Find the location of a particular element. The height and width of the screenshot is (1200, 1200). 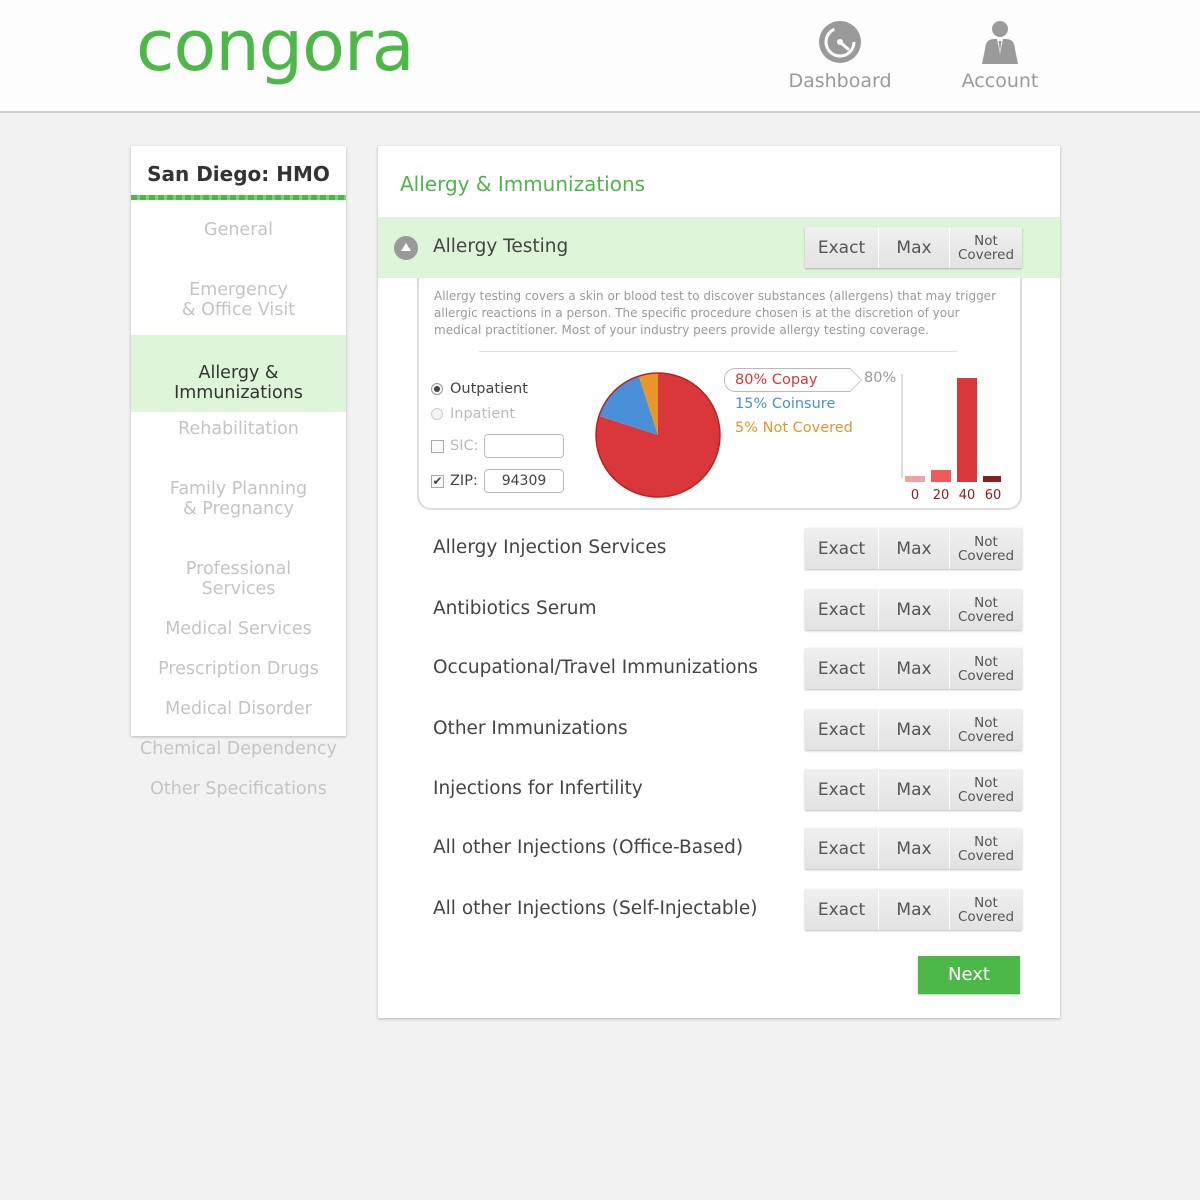

sidebar-item-rehabilitation: Rehabilitation is located at coordinates (238, 428).